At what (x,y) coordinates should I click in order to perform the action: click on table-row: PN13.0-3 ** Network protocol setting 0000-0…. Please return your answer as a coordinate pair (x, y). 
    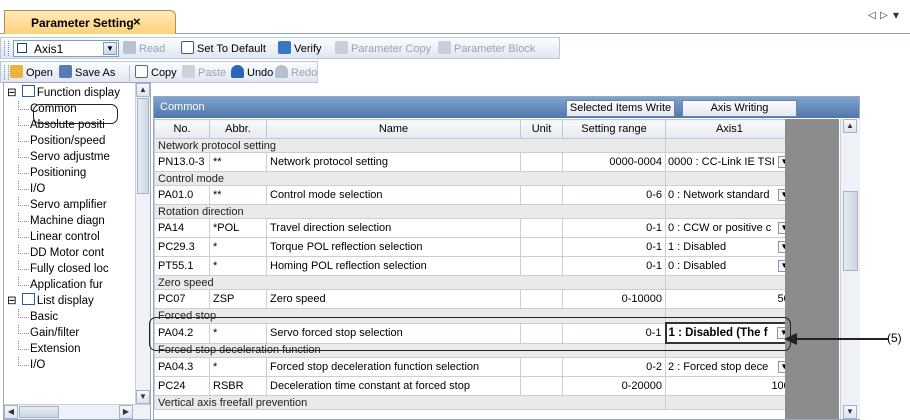
    Looking at the image, I should click on (474, 162).